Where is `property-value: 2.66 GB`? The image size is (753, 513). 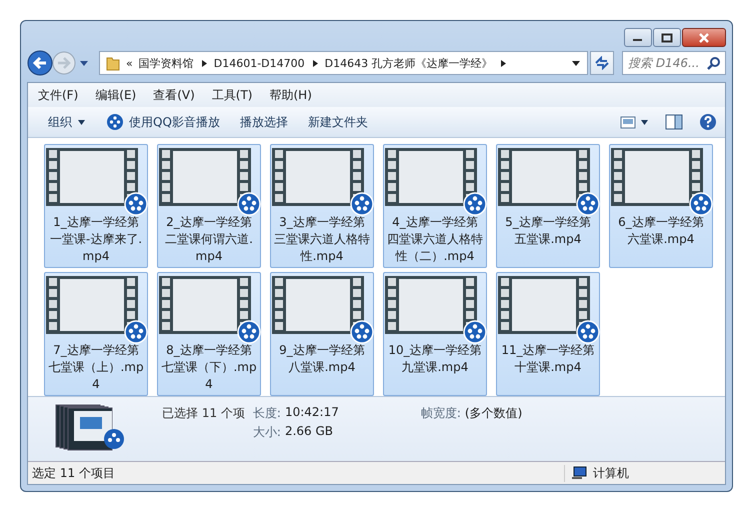
property-value: 2.66 GB is located at coordinates (309, 432).